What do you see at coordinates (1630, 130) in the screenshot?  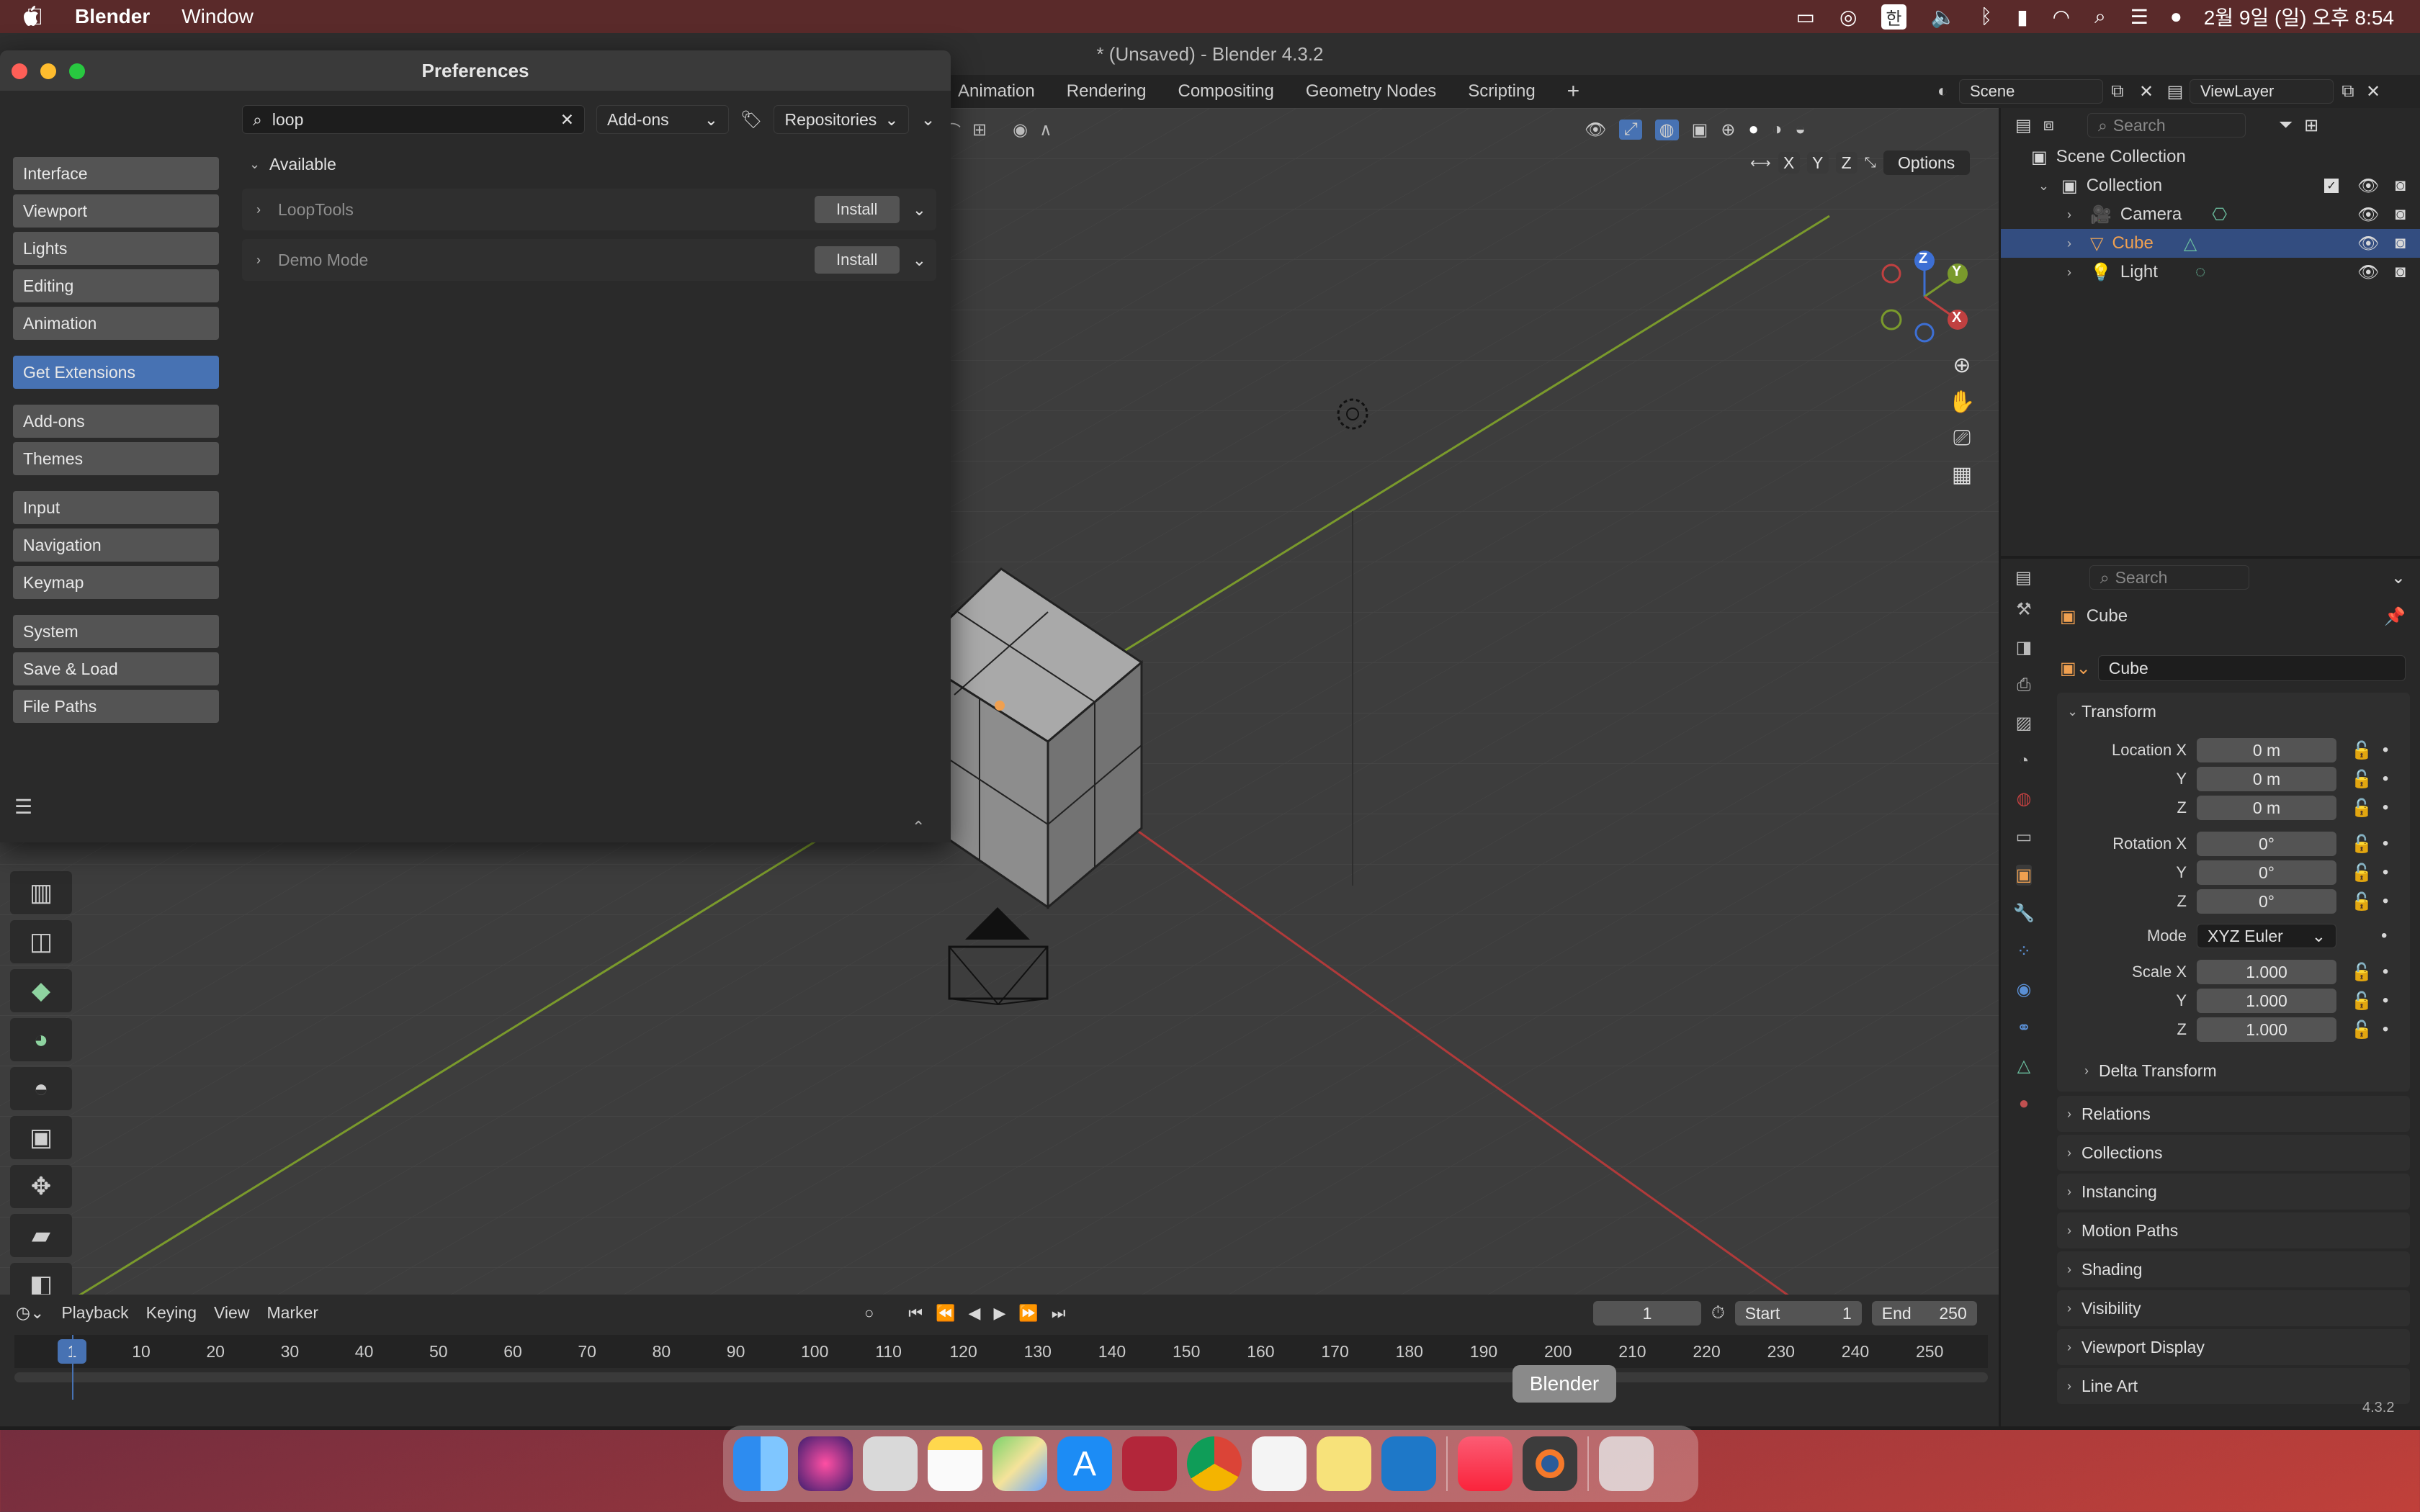 I see `gizmo-toggle-icon: ⤢` at bounding box center [1630, 130].